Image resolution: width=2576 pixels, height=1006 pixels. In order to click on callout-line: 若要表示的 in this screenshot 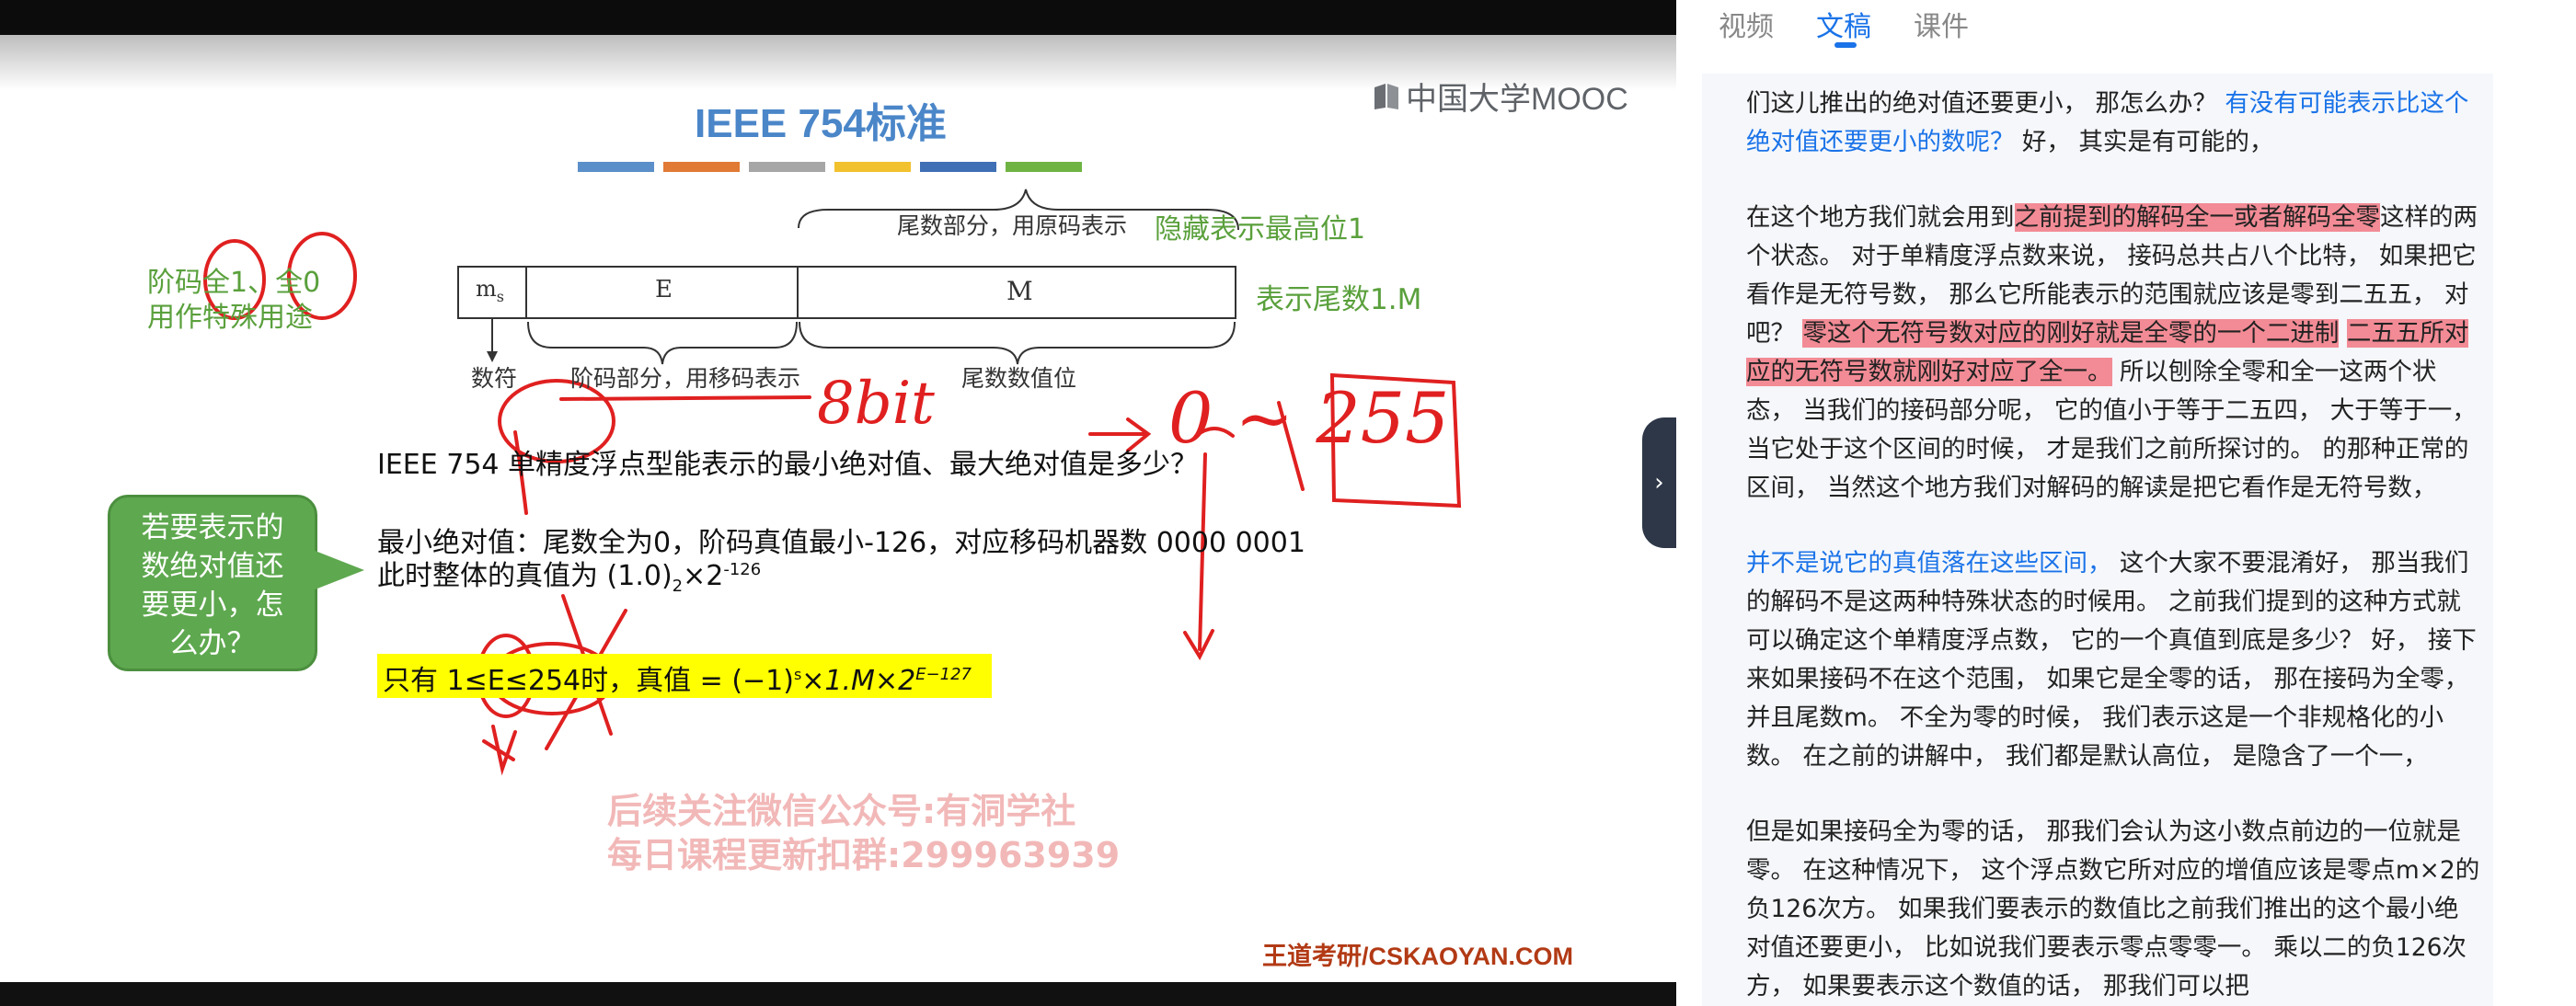, I will do `click(212, 527)`.